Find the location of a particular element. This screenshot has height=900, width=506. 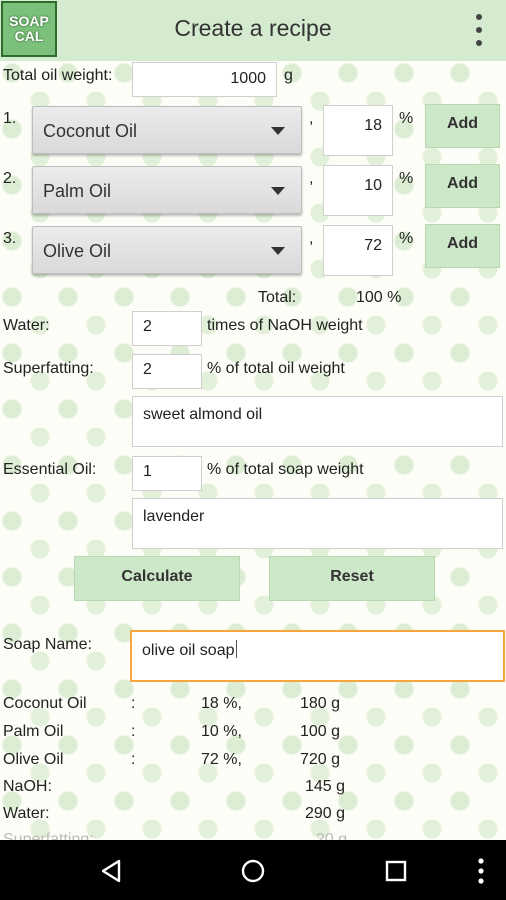

oil-index-2: 2. is located at coordinates (10, 178).